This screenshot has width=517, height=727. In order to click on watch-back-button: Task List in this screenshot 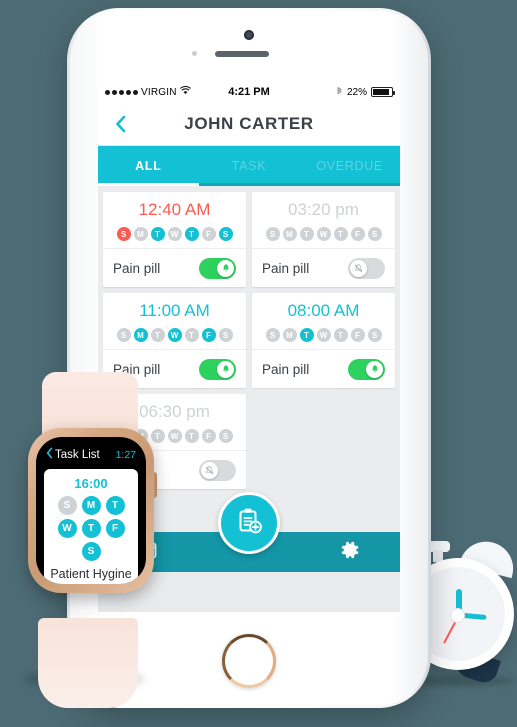, I will do `click(73, 454)`.